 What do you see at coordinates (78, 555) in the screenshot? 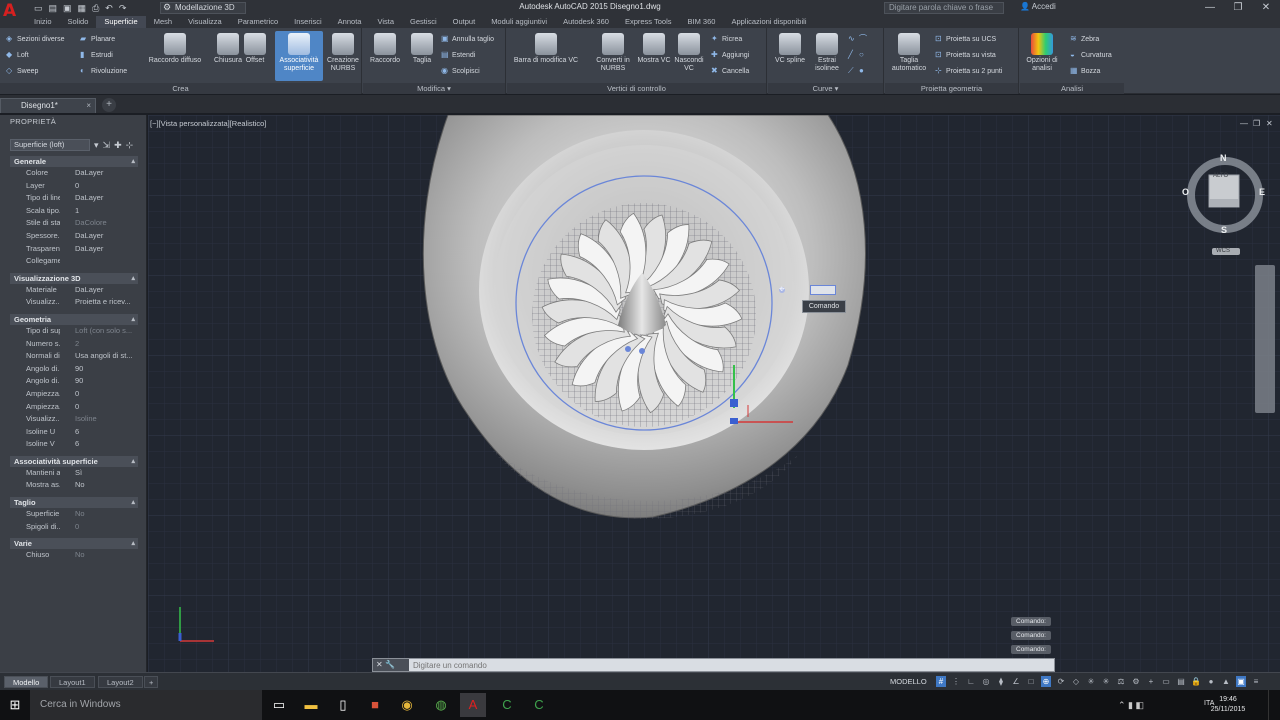
I see `property-row: Chiuso No` at bounding box center [78, 555].